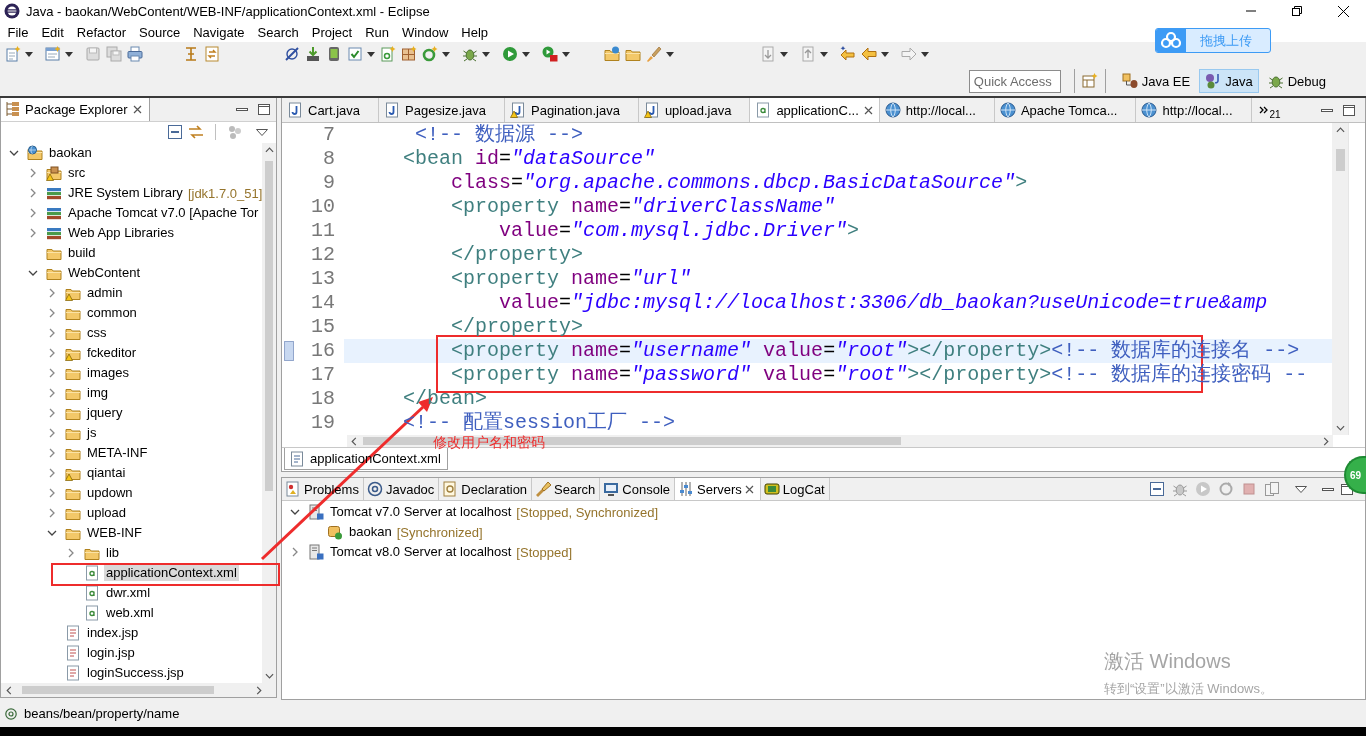 The height and width of the screenshot is (736, 1366). Describe the element at coordinates (401, 489) in the screenshot. I see `view-tab: Javadoc` at that location.